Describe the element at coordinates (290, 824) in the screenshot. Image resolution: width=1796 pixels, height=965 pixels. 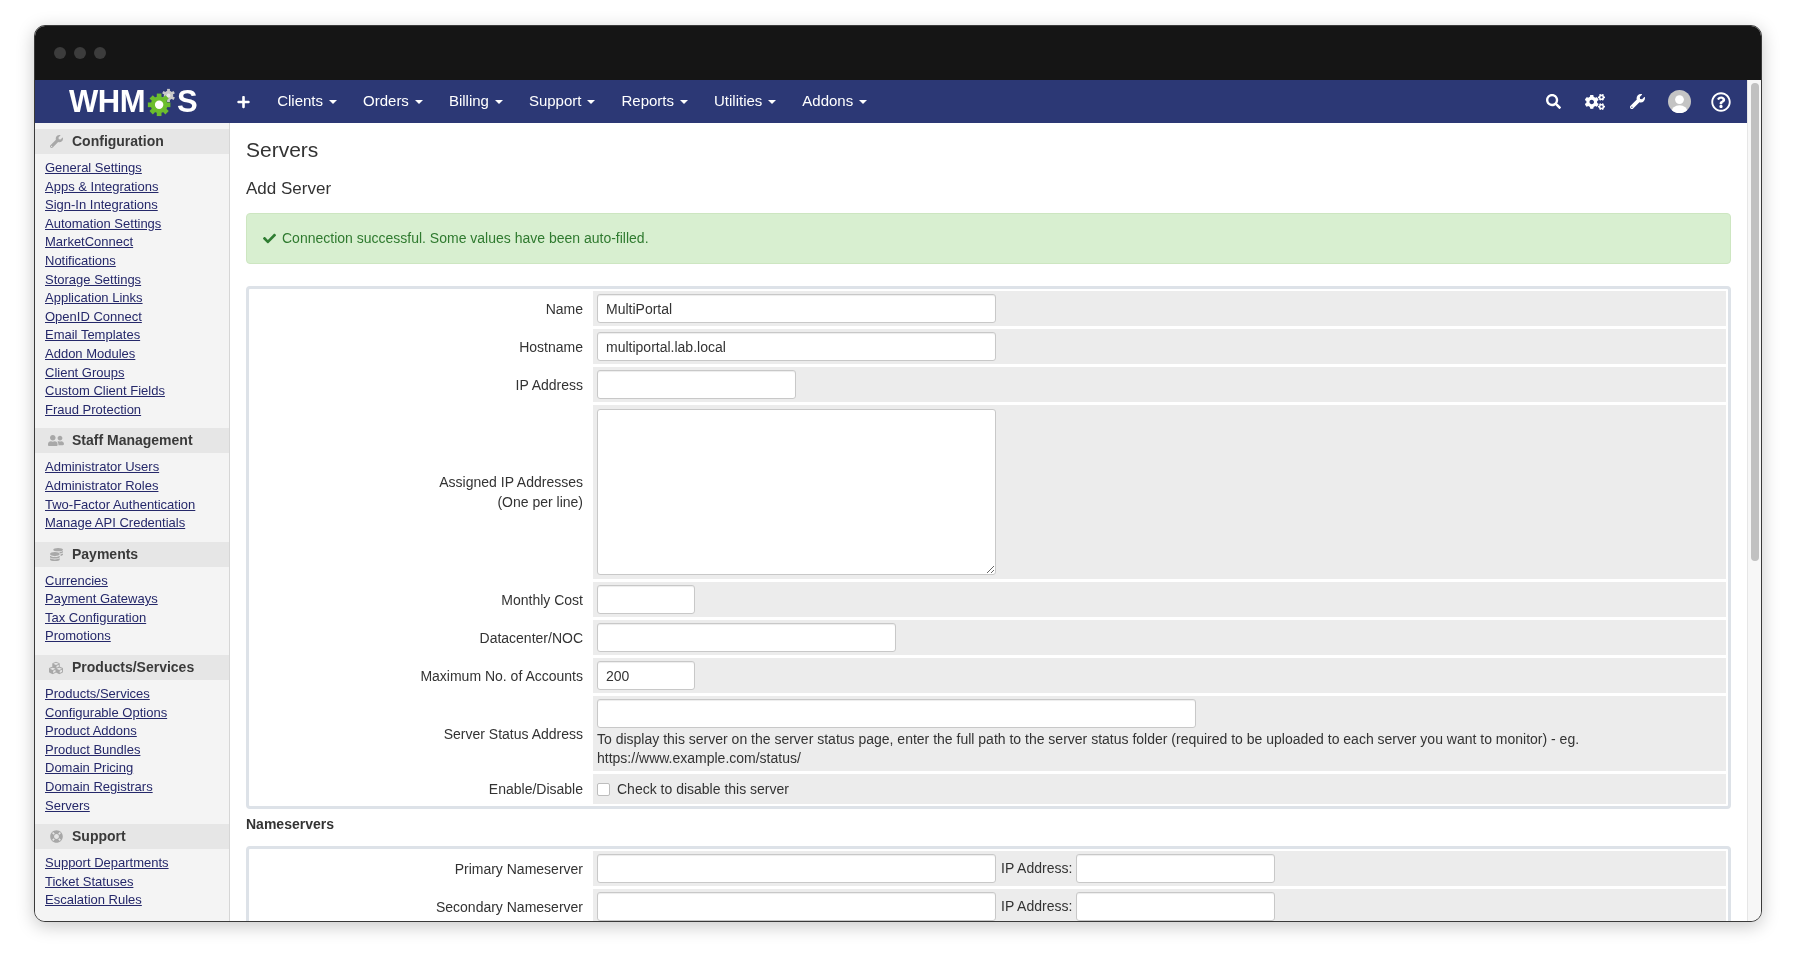
I see `section-heading: Nameservers` at that location.